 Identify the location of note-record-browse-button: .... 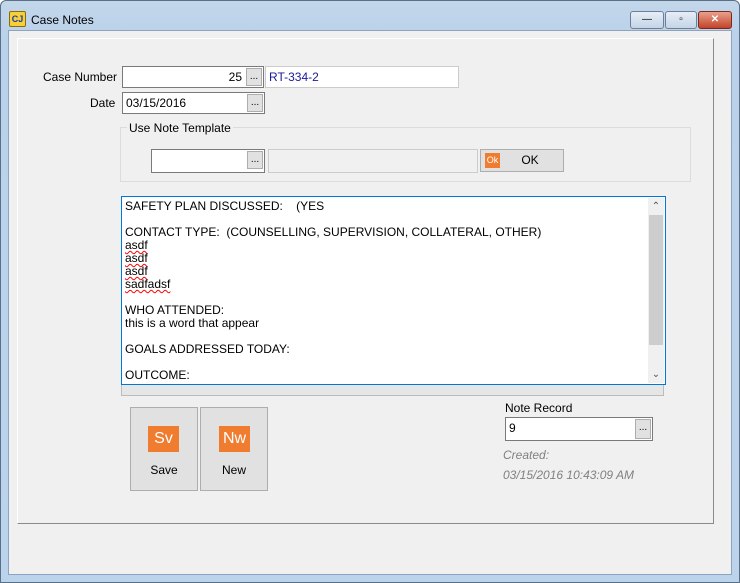
(643, 429).